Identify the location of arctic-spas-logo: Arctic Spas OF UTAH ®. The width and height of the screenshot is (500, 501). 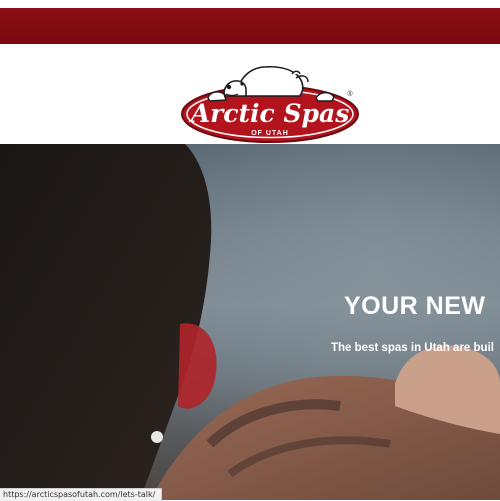
(270, 104).